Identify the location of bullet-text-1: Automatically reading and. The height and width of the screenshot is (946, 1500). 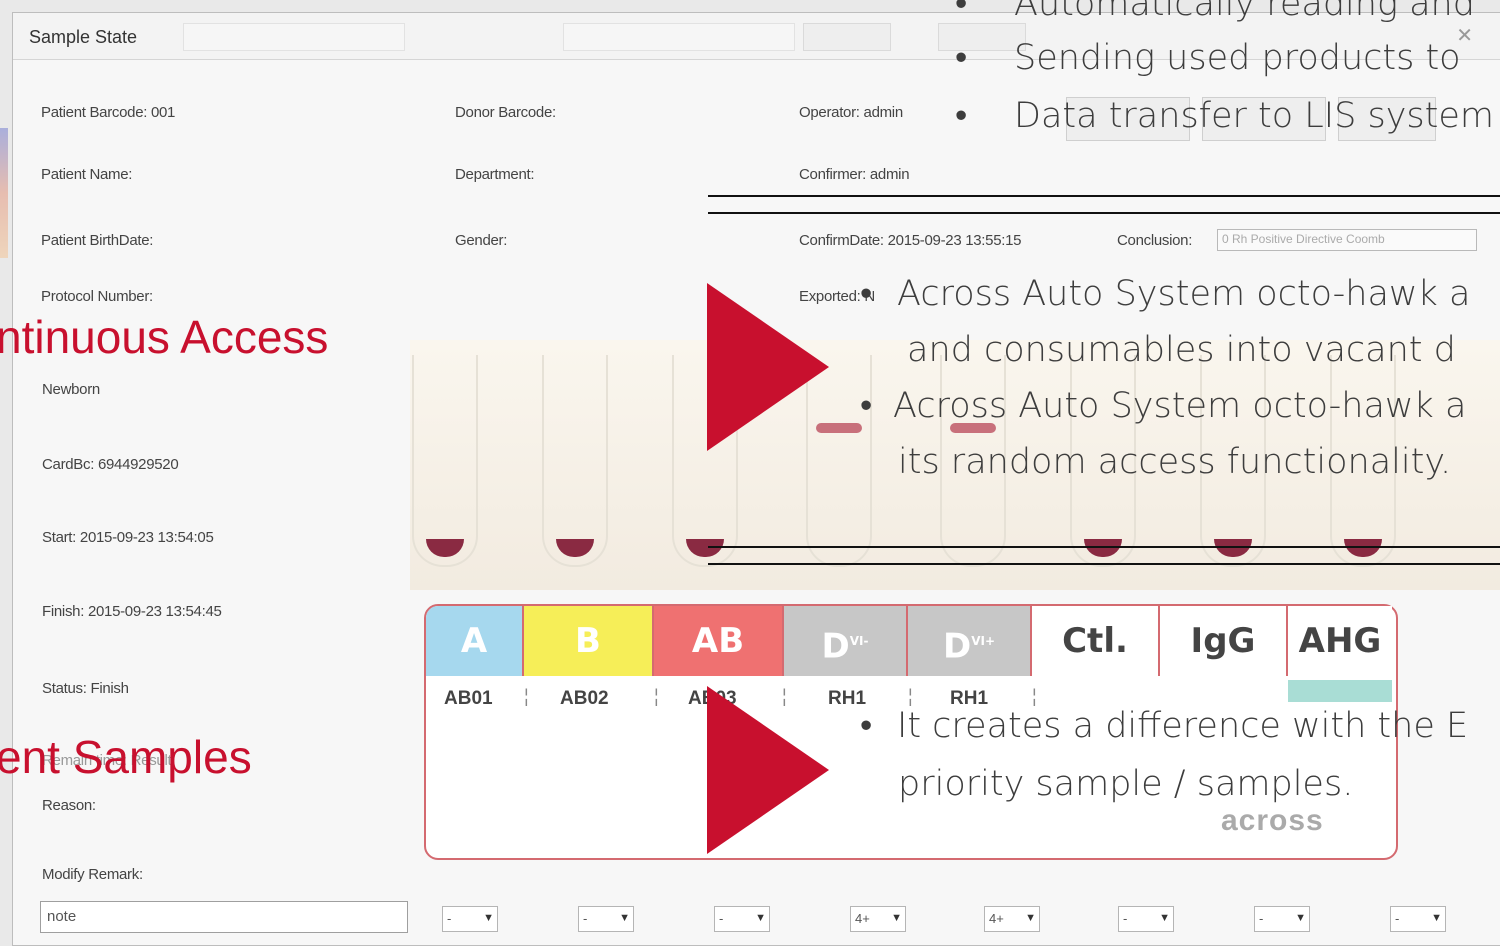
(1244, 12).